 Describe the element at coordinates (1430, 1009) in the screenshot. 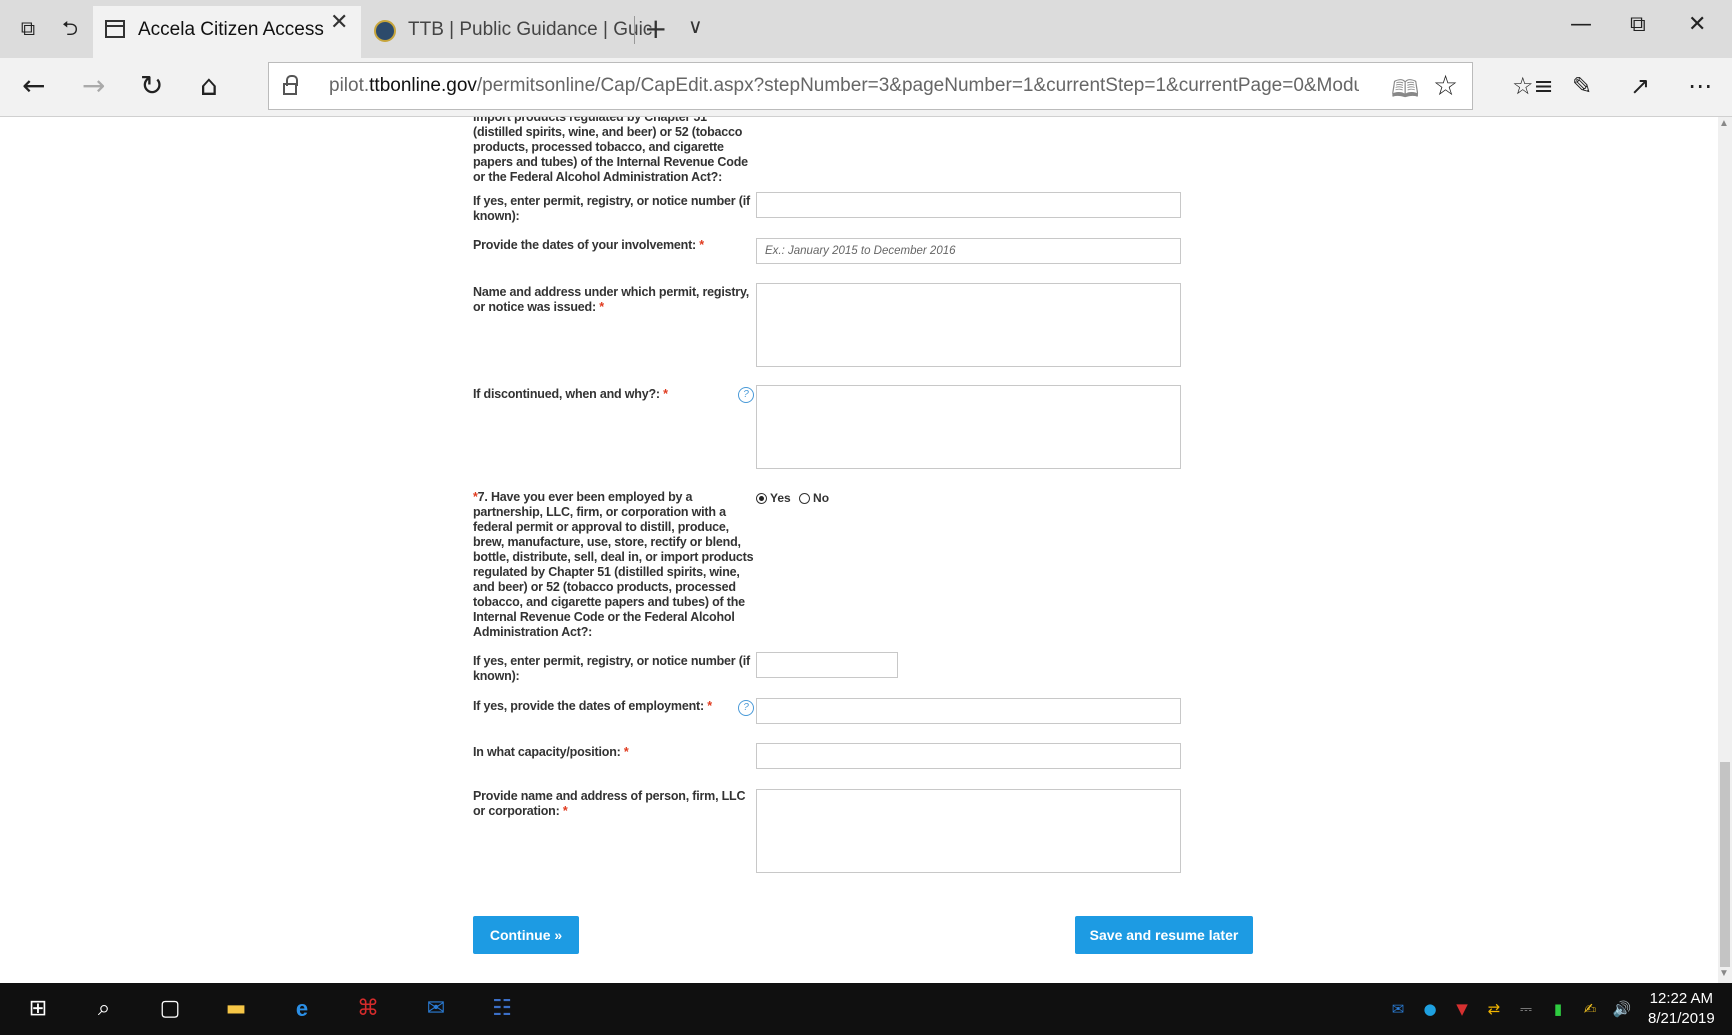

I see `skype-tray-icon: ●` at that location.